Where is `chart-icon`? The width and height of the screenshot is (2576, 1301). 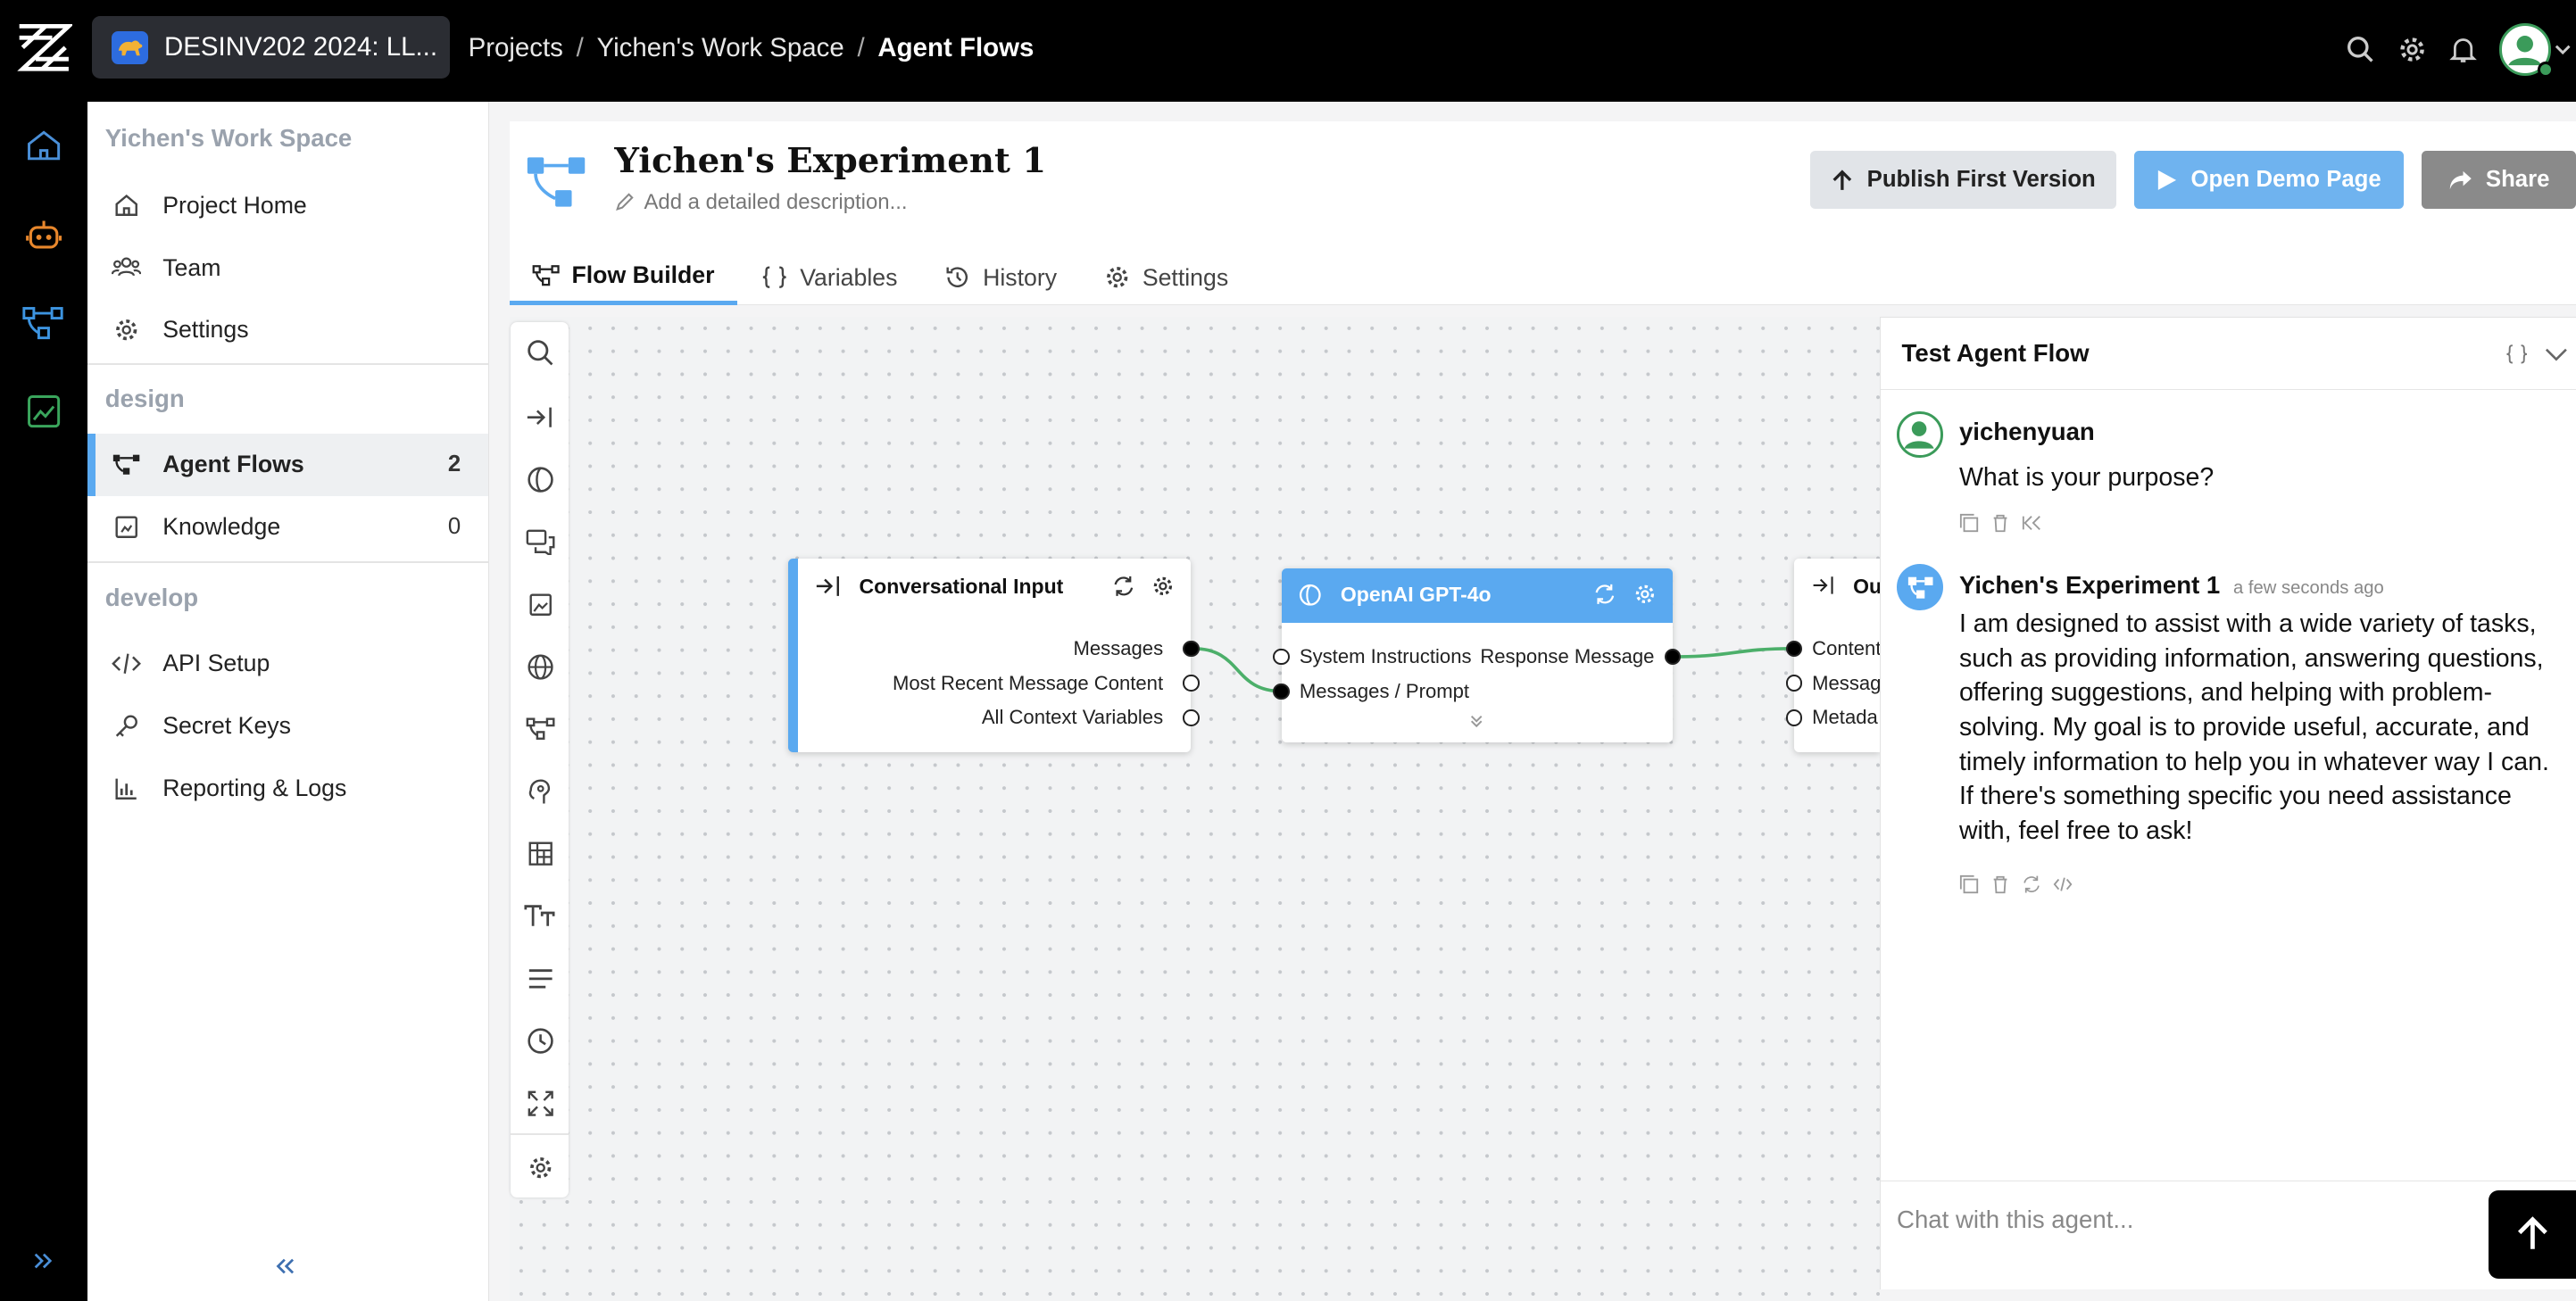
chart-icon is located at coordinates (127, 788).